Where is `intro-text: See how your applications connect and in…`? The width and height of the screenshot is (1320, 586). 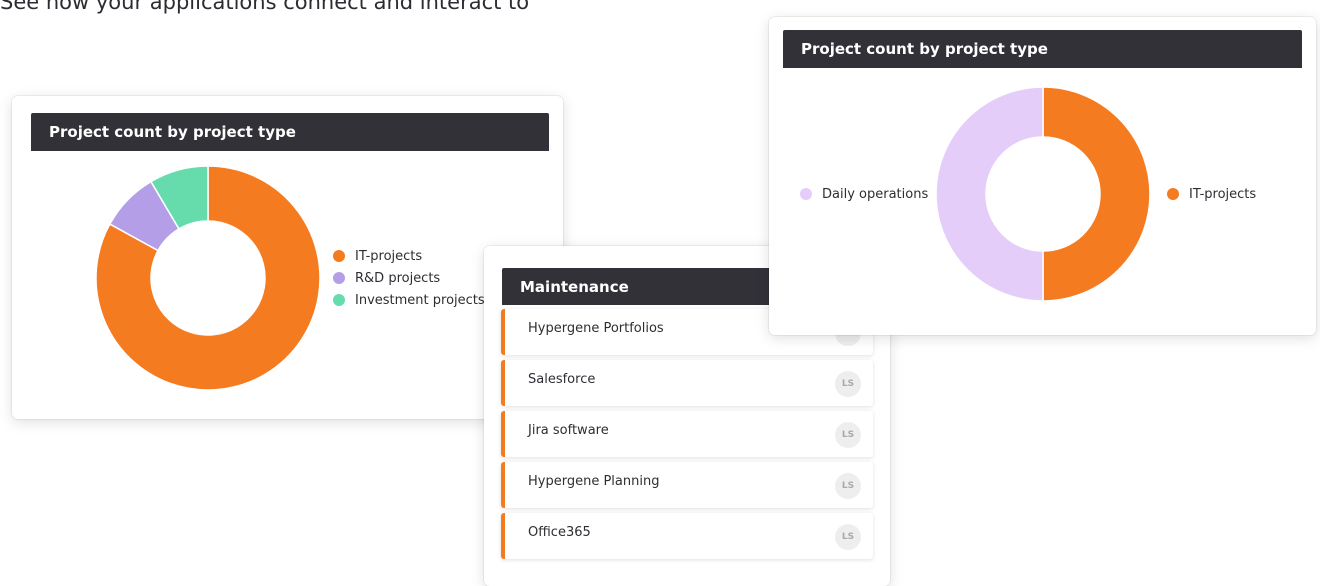 intro-text: See how your applications connect and in… is located at coordinates (265, 7).